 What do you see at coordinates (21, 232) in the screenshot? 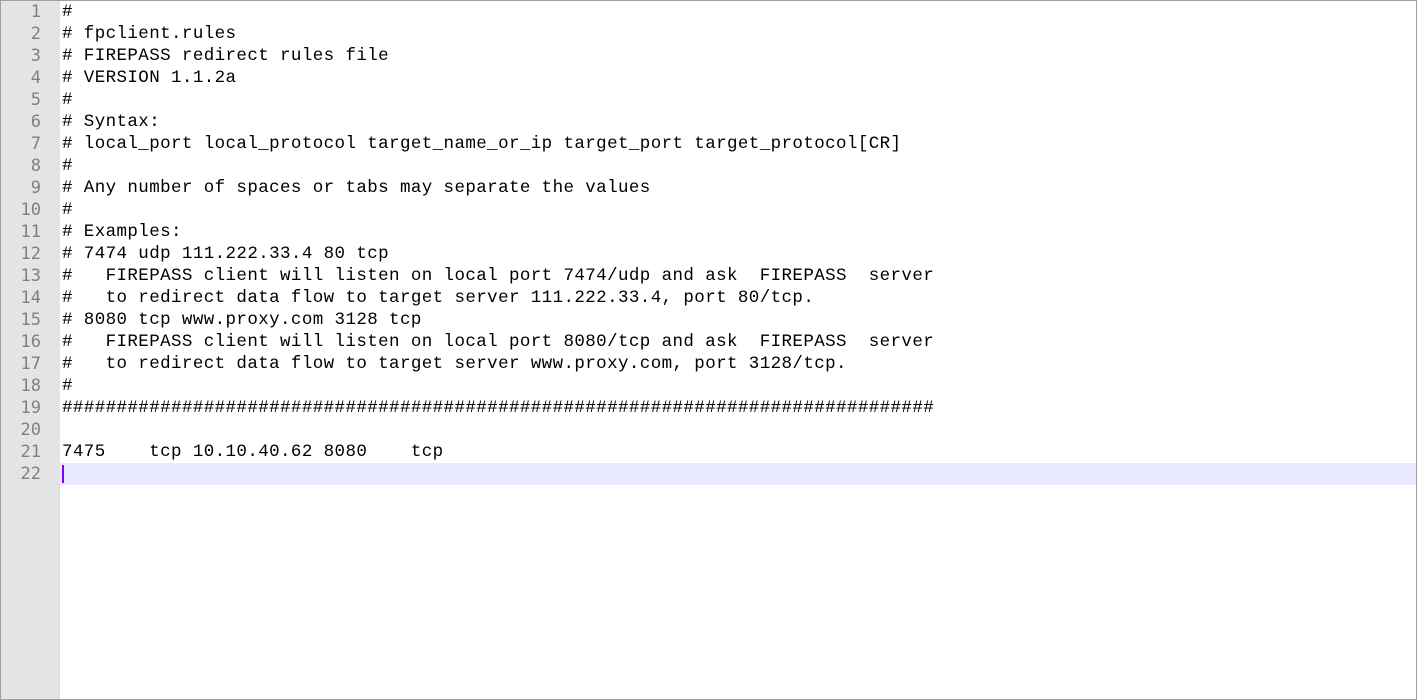
I see `line-number: 11` at bounding box center [21, 232].